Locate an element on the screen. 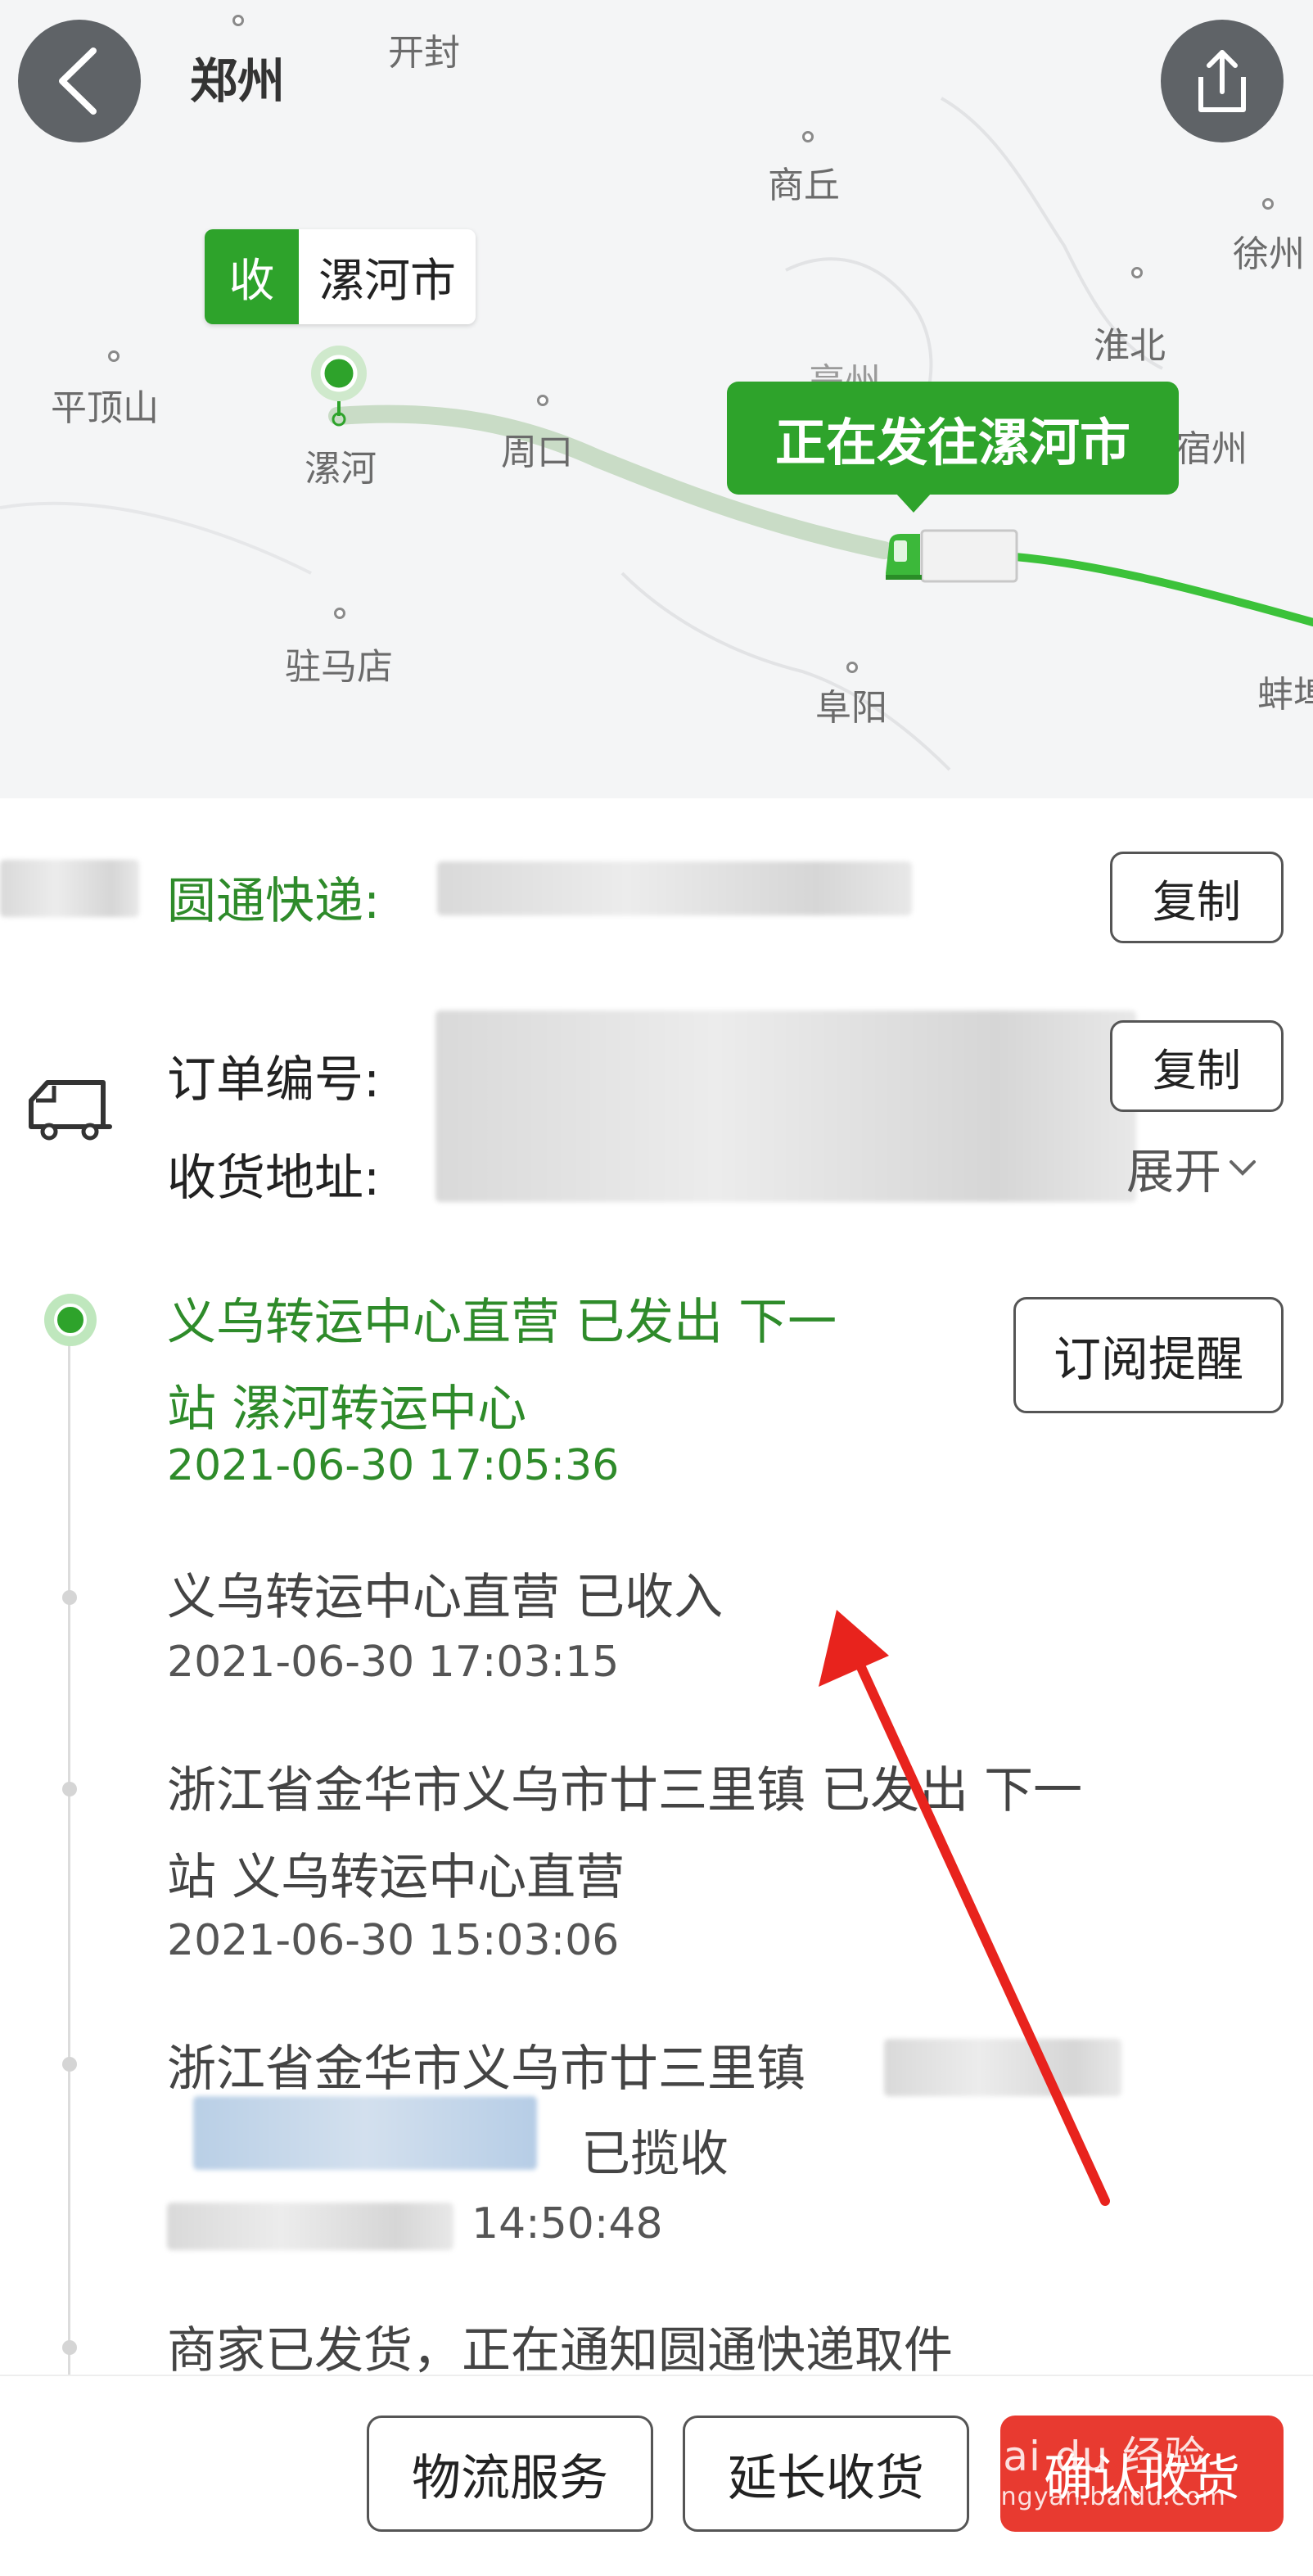 Image resolution: width=1313 pixels, height=2576 pixels. order-number-label: 订单编号: is located at coordinates (274, 1080).